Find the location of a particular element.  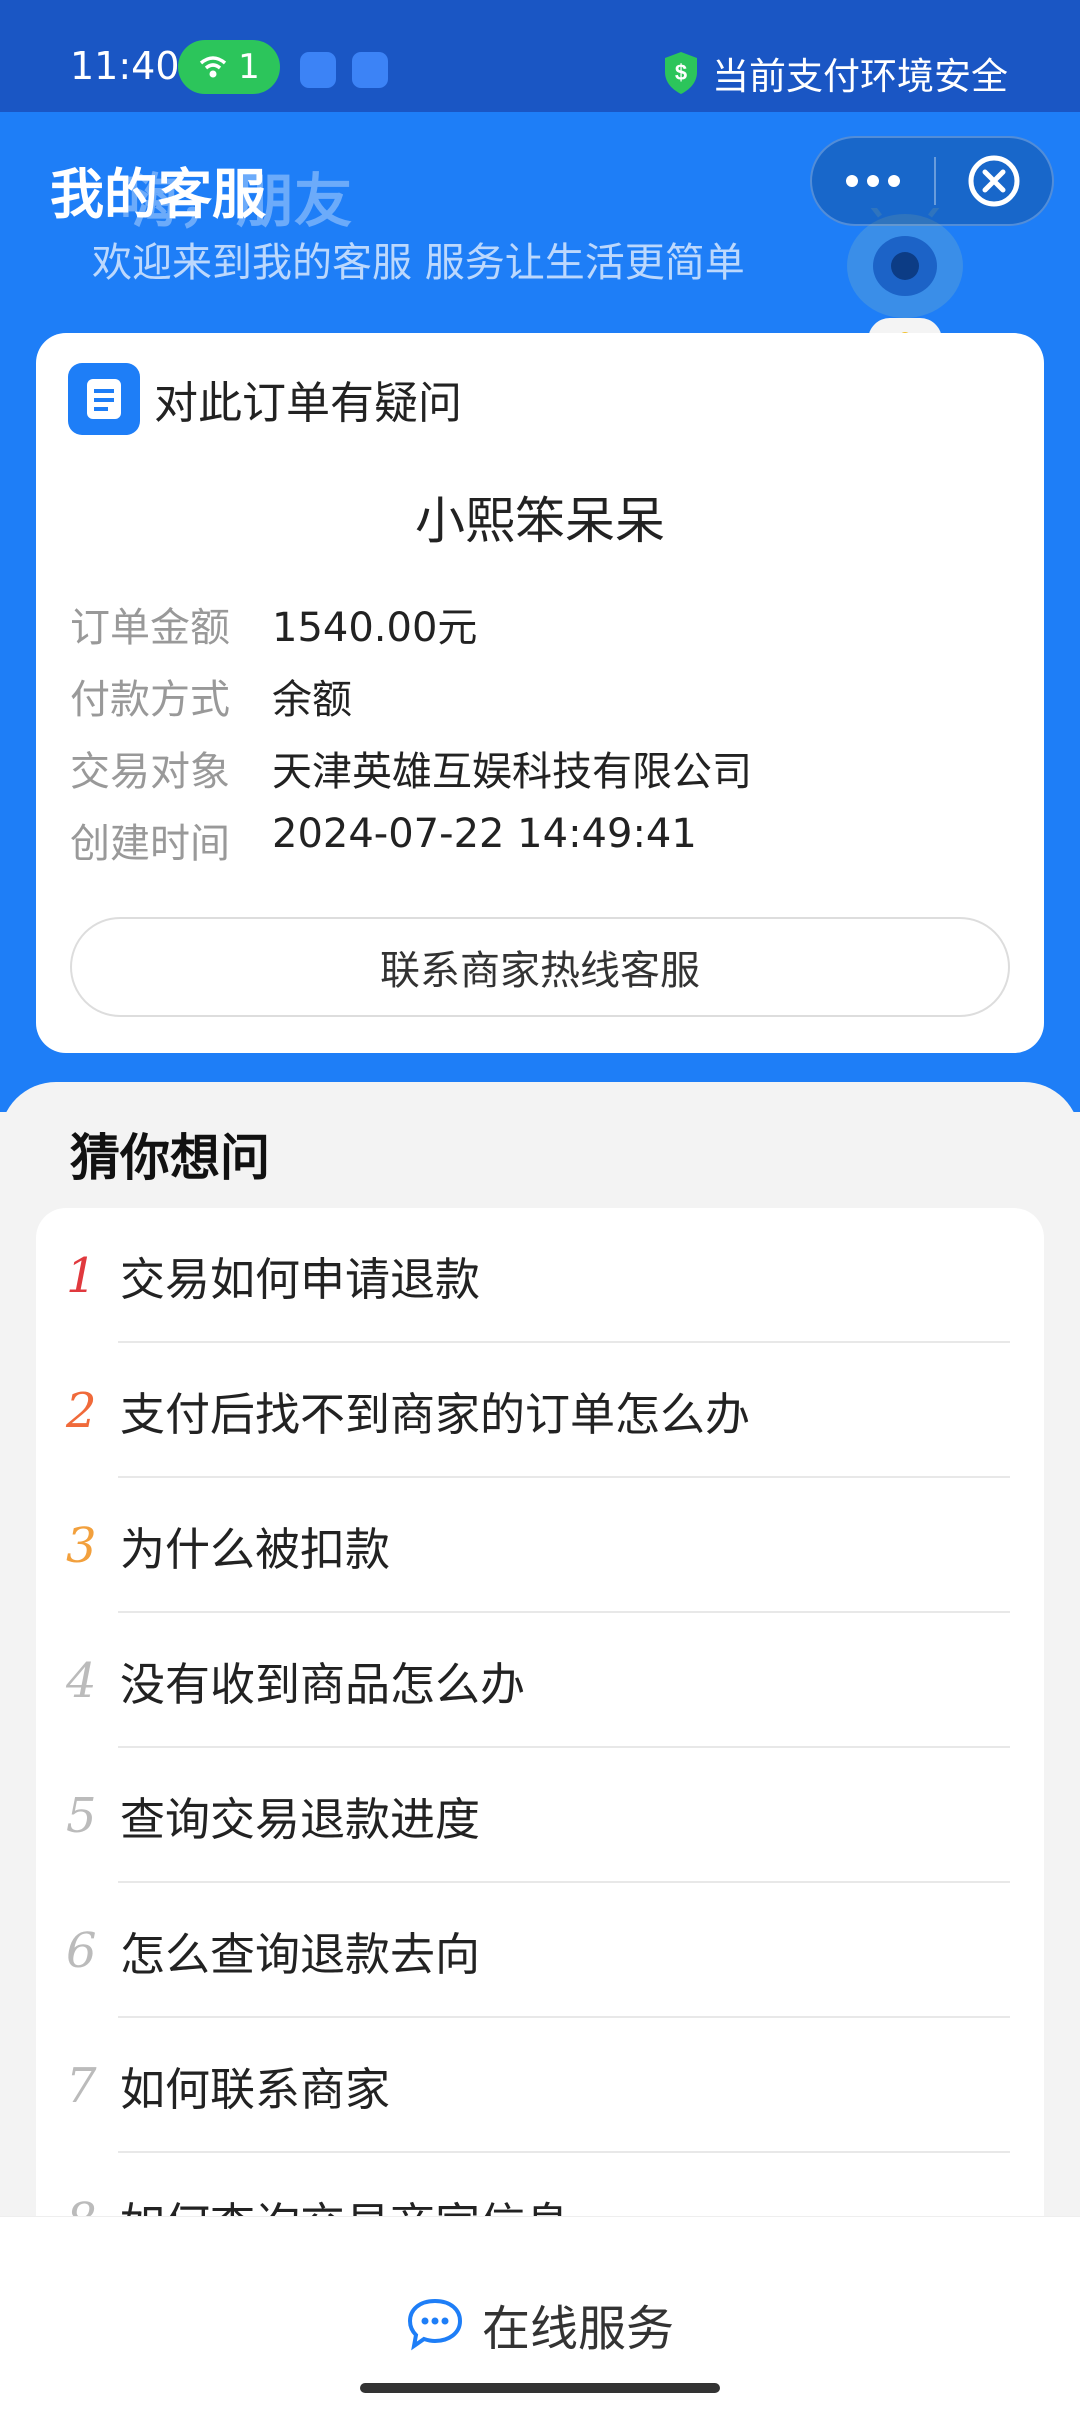

bottom-bar: 在线服务 is located at coordinates (540, 2315).